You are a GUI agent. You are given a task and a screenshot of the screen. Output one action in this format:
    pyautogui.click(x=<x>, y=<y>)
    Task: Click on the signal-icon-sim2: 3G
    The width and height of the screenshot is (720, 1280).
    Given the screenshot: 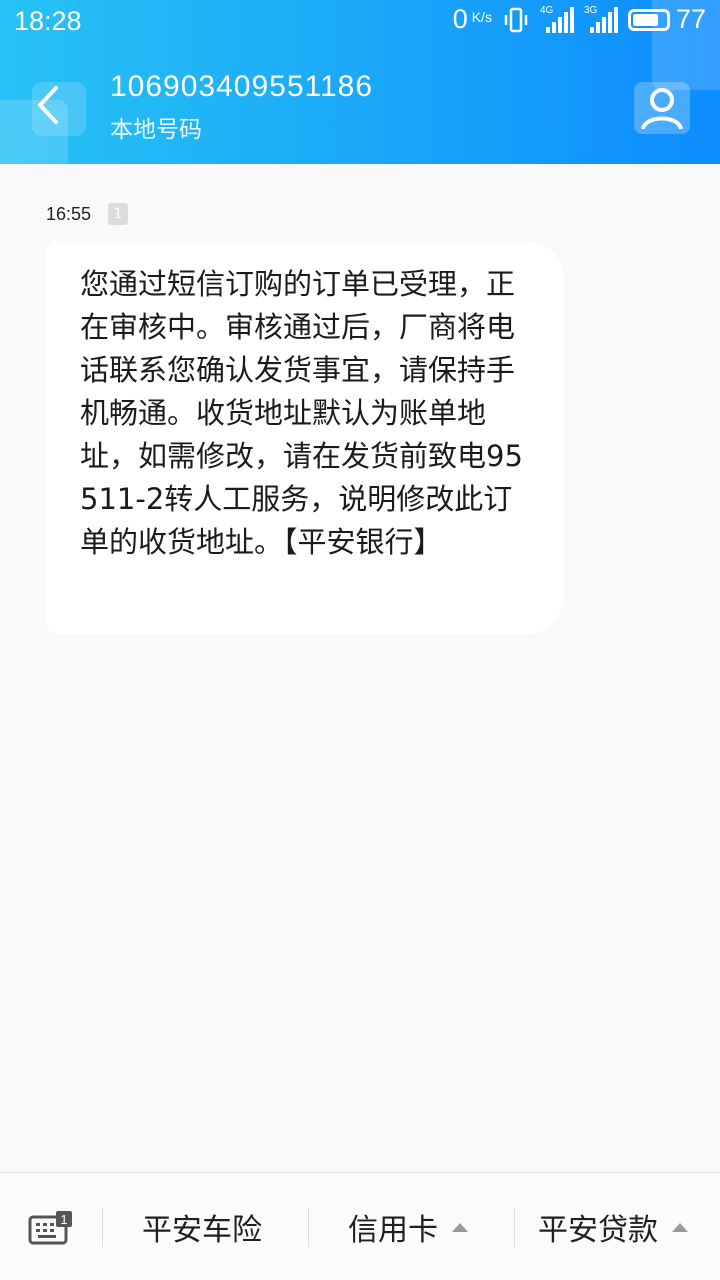 What is the action you would take?
    pyautogui.click(x=601, y=19)
    